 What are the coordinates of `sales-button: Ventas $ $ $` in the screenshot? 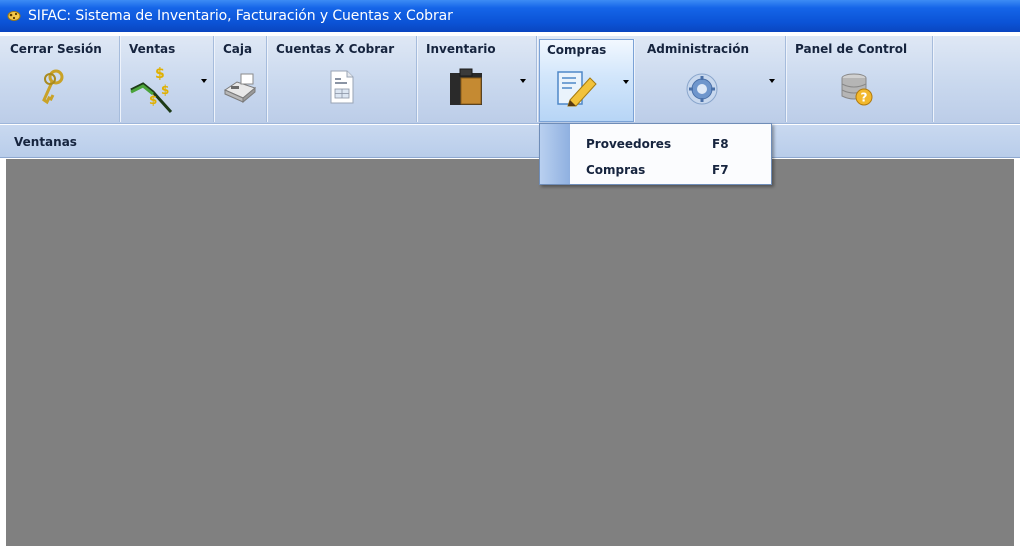 It's located at (167, 79).